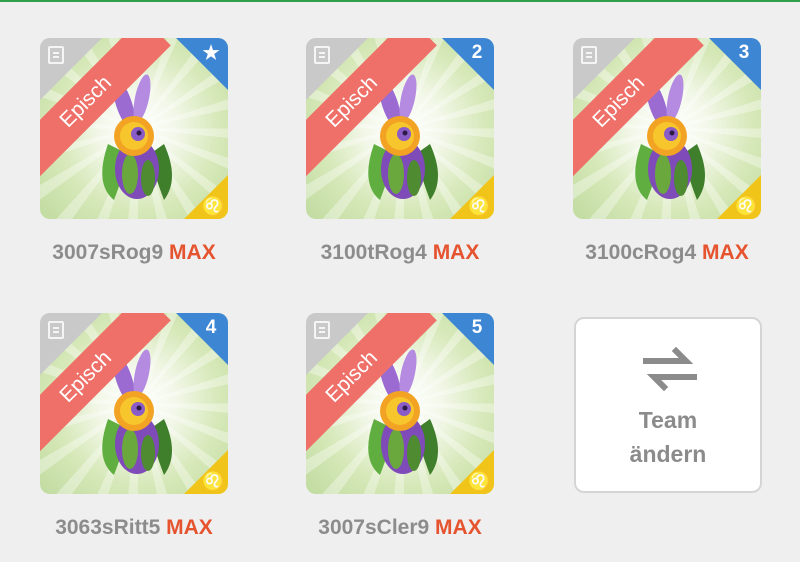 Image resolution: width=800 pixels, height=562 pixels. Describe the element at coordinates (477, 52) in the screenshot. I see `slot-number-badge: 2` at that location.